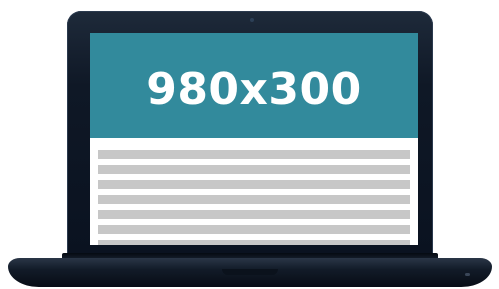 Image resolution: width=499 pixels, height=289 pixels. What do you see at coordinates (254, 89) in the screenshot?
I see `banner-size-label: 980x300` at bounding box center [254, 89].